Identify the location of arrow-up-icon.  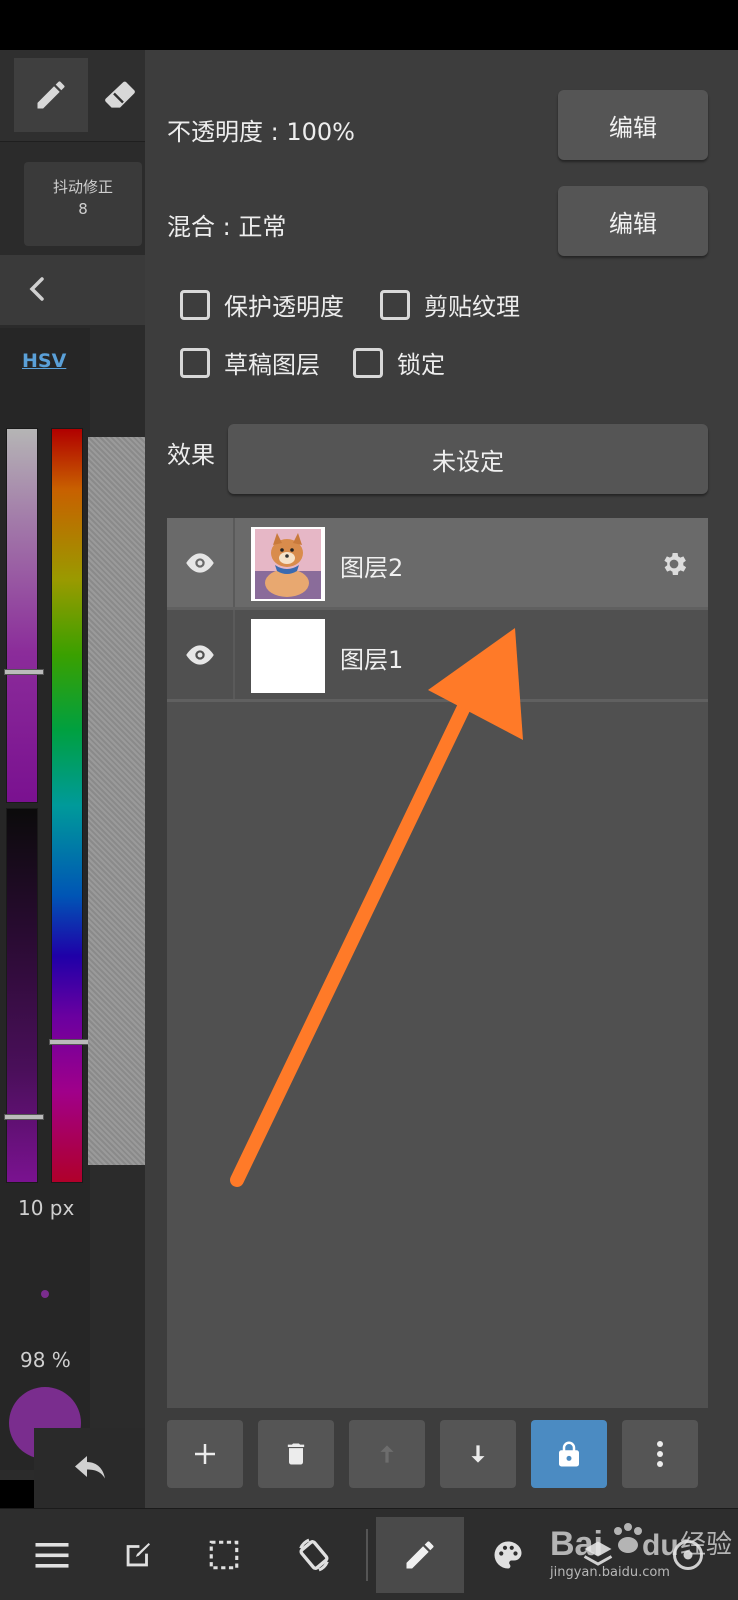
(387, 1454).